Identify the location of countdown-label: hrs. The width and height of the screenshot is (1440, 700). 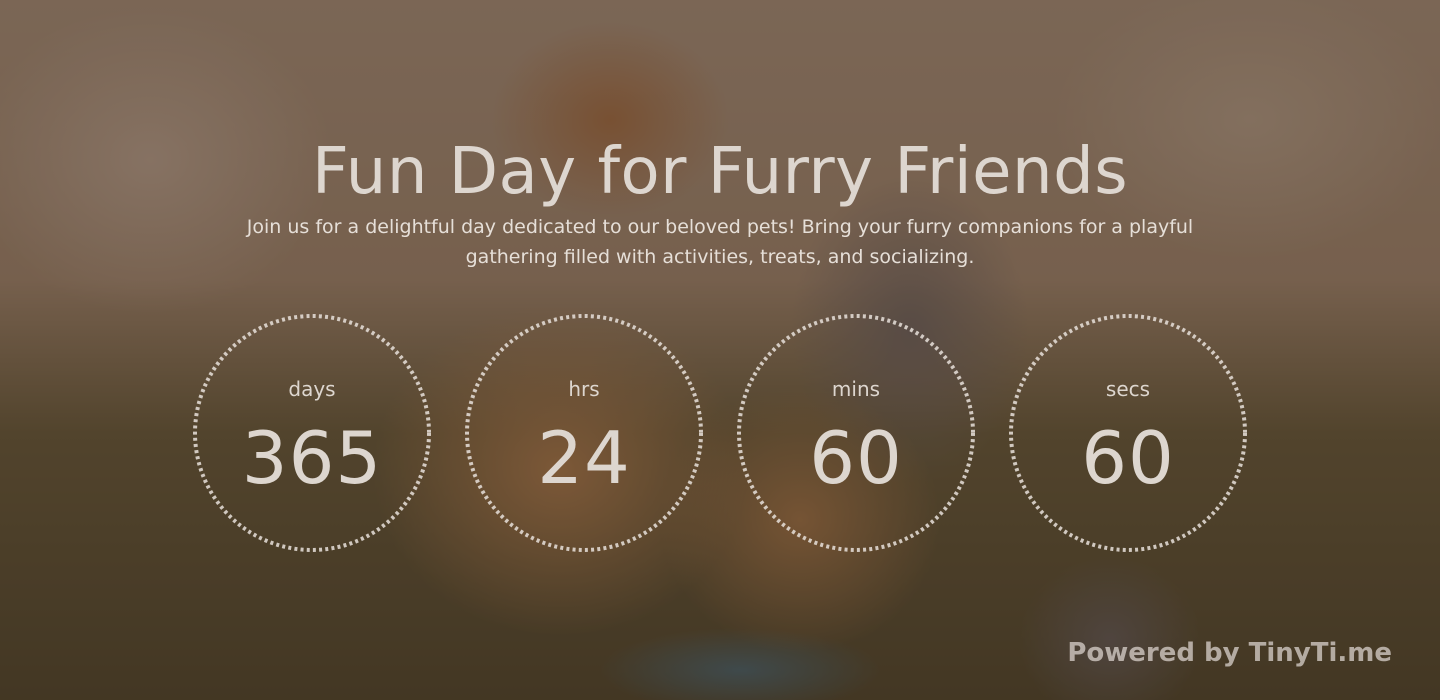
(584, 389).